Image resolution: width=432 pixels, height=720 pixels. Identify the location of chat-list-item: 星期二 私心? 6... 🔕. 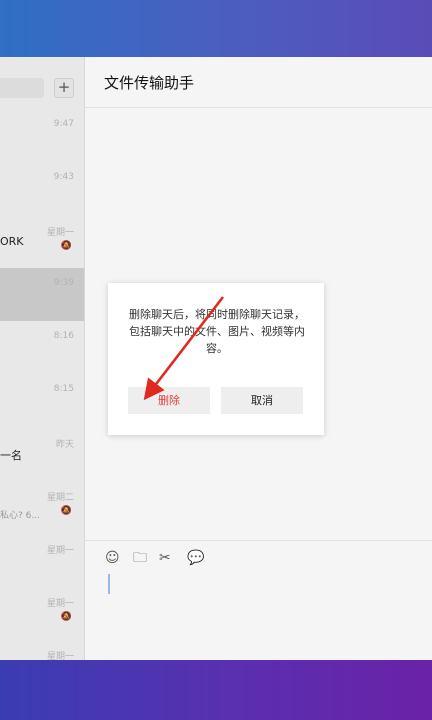
(42, 506).